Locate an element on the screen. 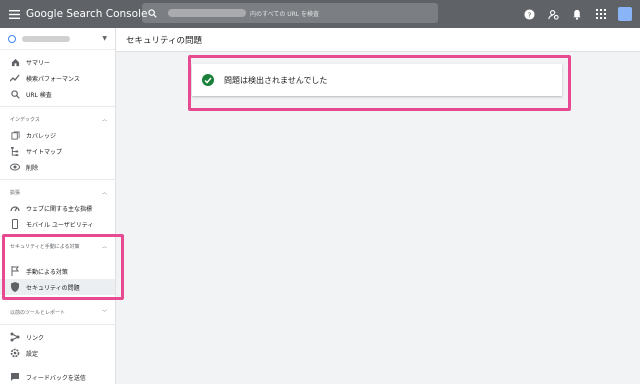 This screenshot has height=384, width=640. caret-down-icon: ▼ is located at coordinates (104, 38).